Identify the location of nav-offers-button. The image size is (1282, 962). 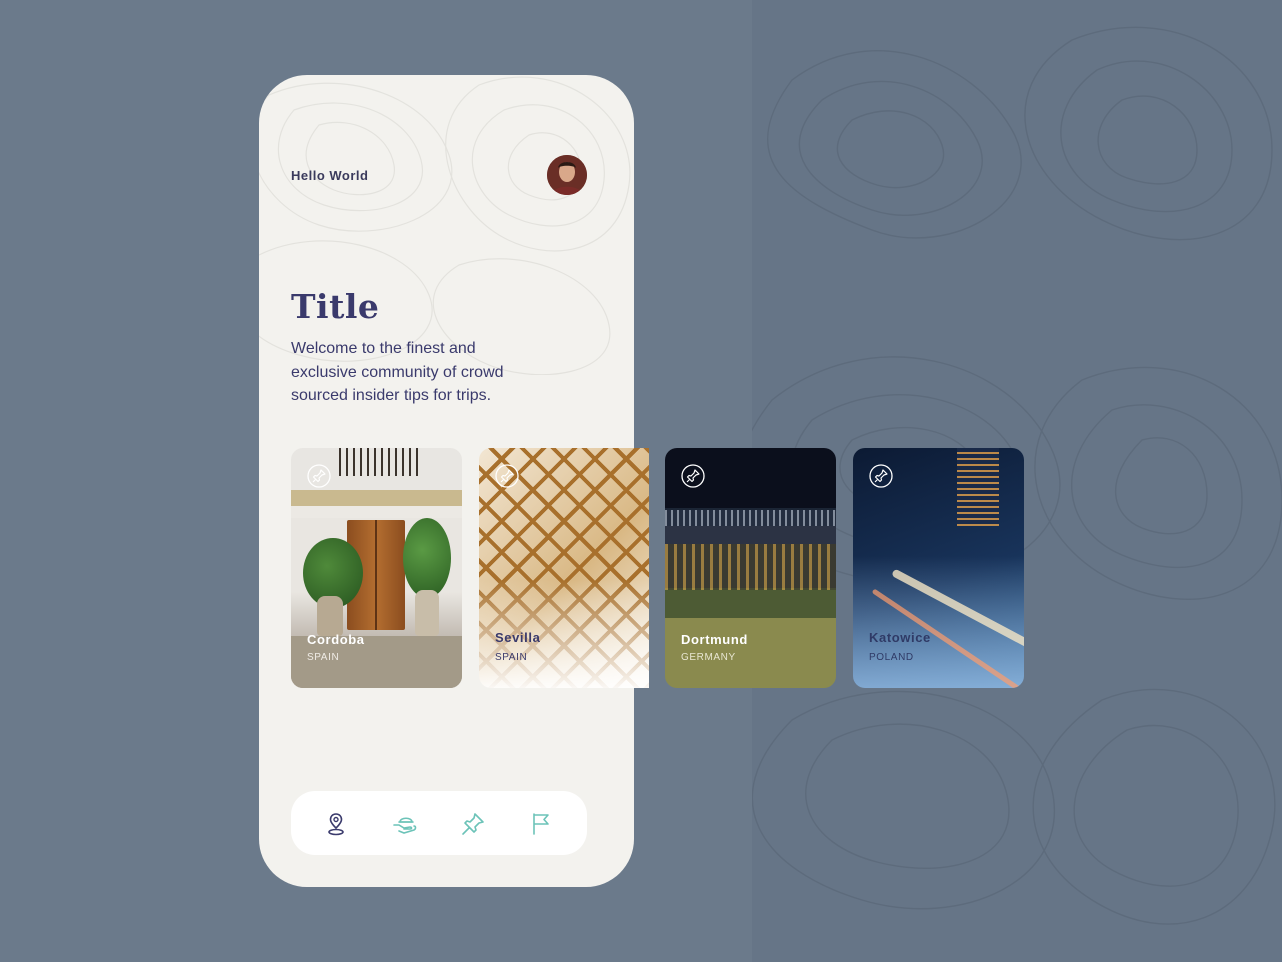
(405, 824).